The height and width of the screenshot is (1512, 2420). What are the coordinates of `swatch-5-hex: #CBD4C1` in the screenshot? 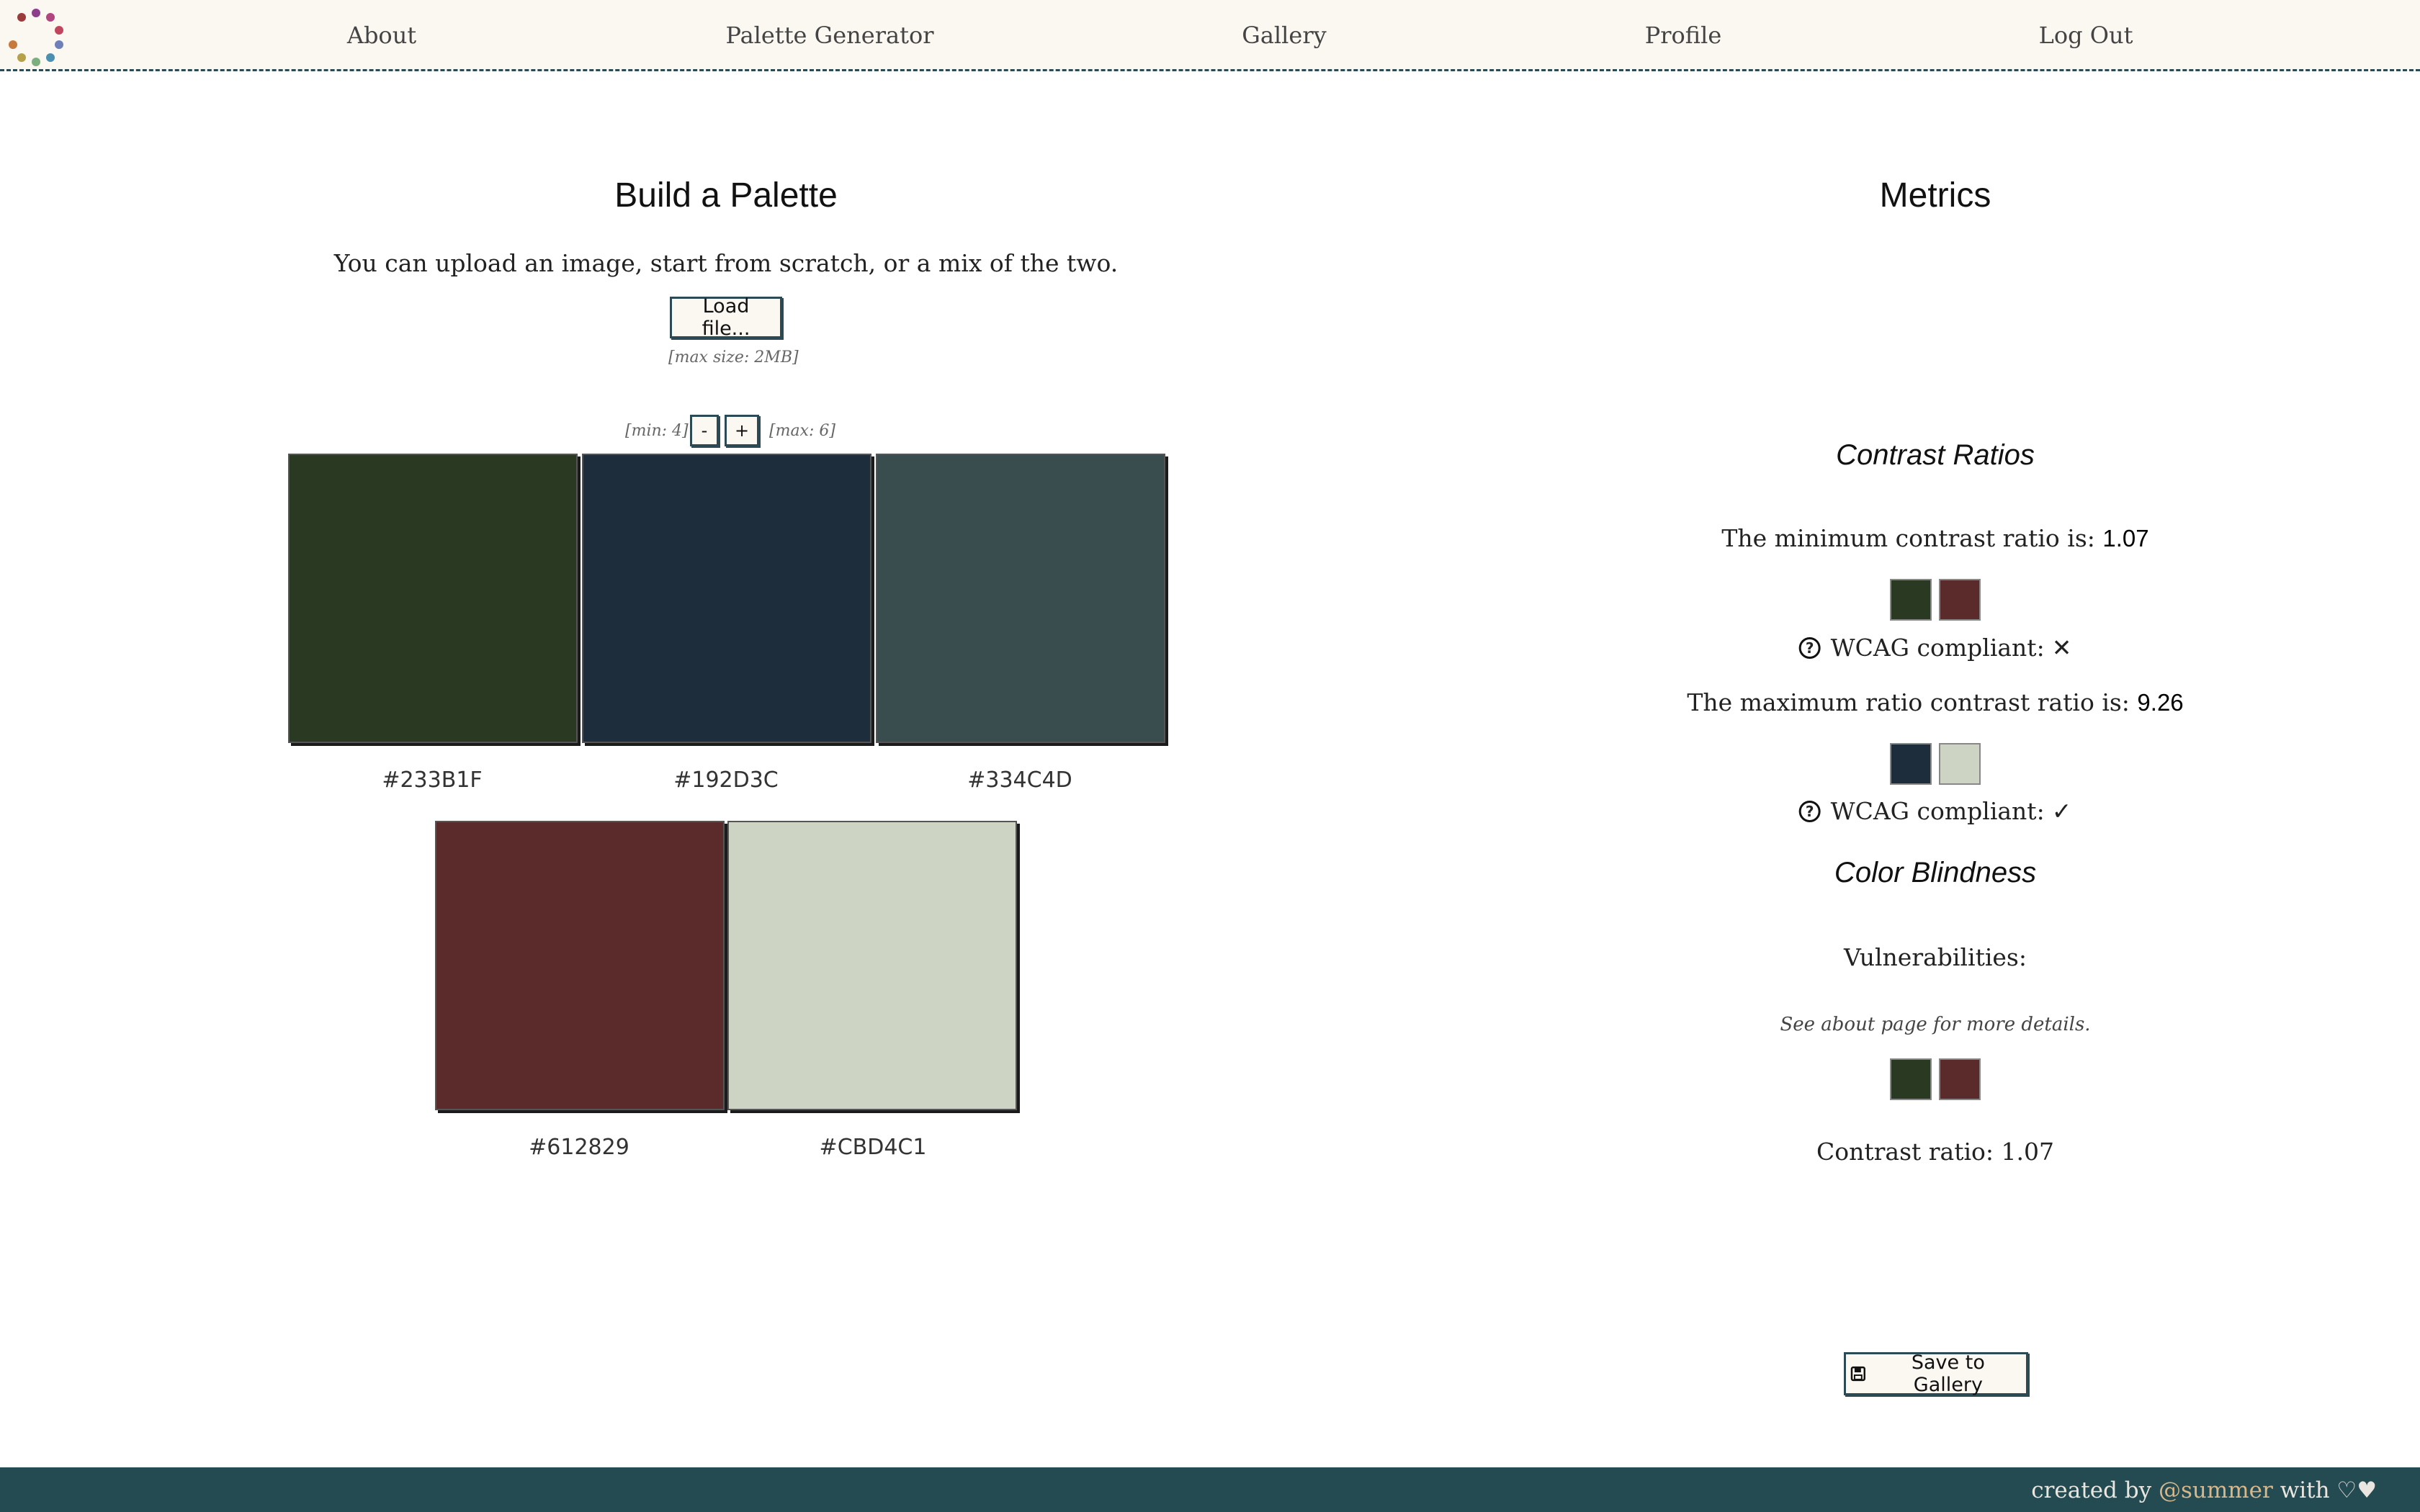 It's located at (874, 1147).